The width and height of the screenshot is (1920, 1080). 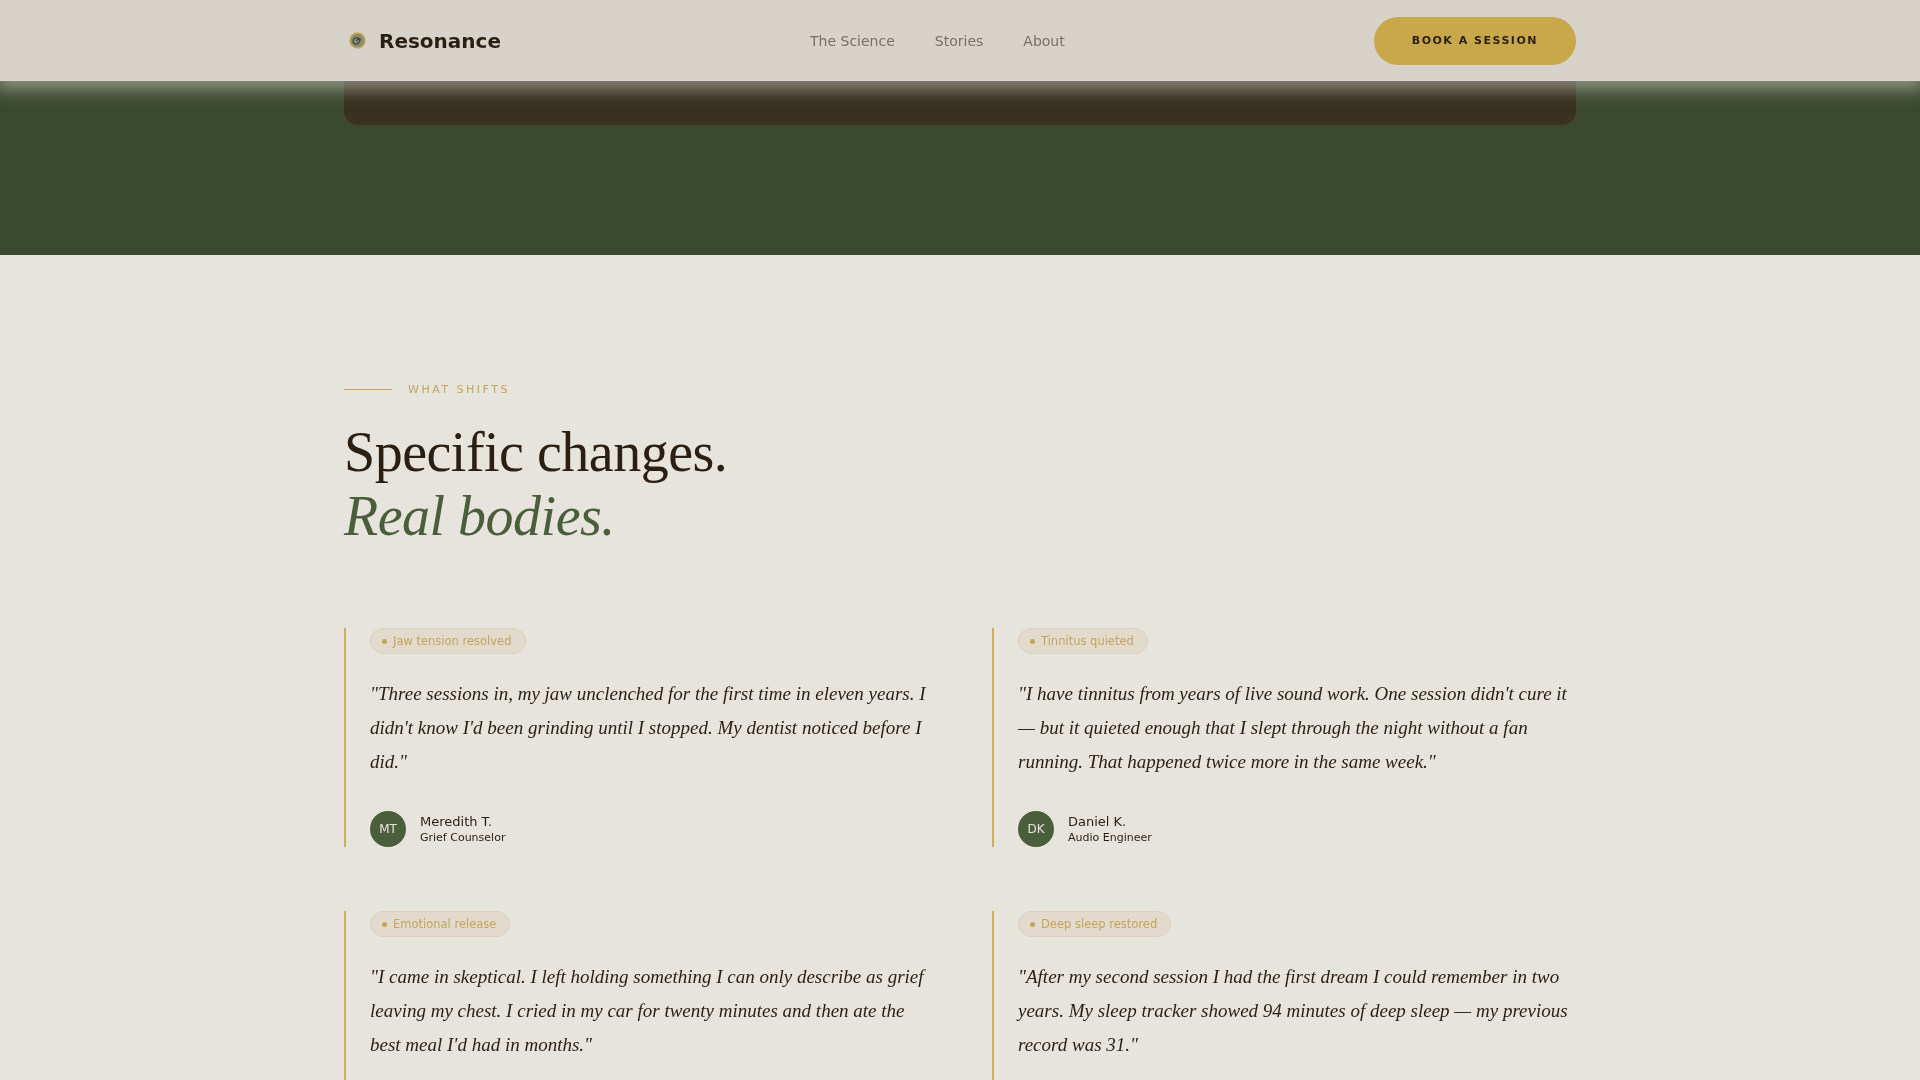 I want to click on outcome-label: Jaw tension resolved, so click(x=452, y=641).